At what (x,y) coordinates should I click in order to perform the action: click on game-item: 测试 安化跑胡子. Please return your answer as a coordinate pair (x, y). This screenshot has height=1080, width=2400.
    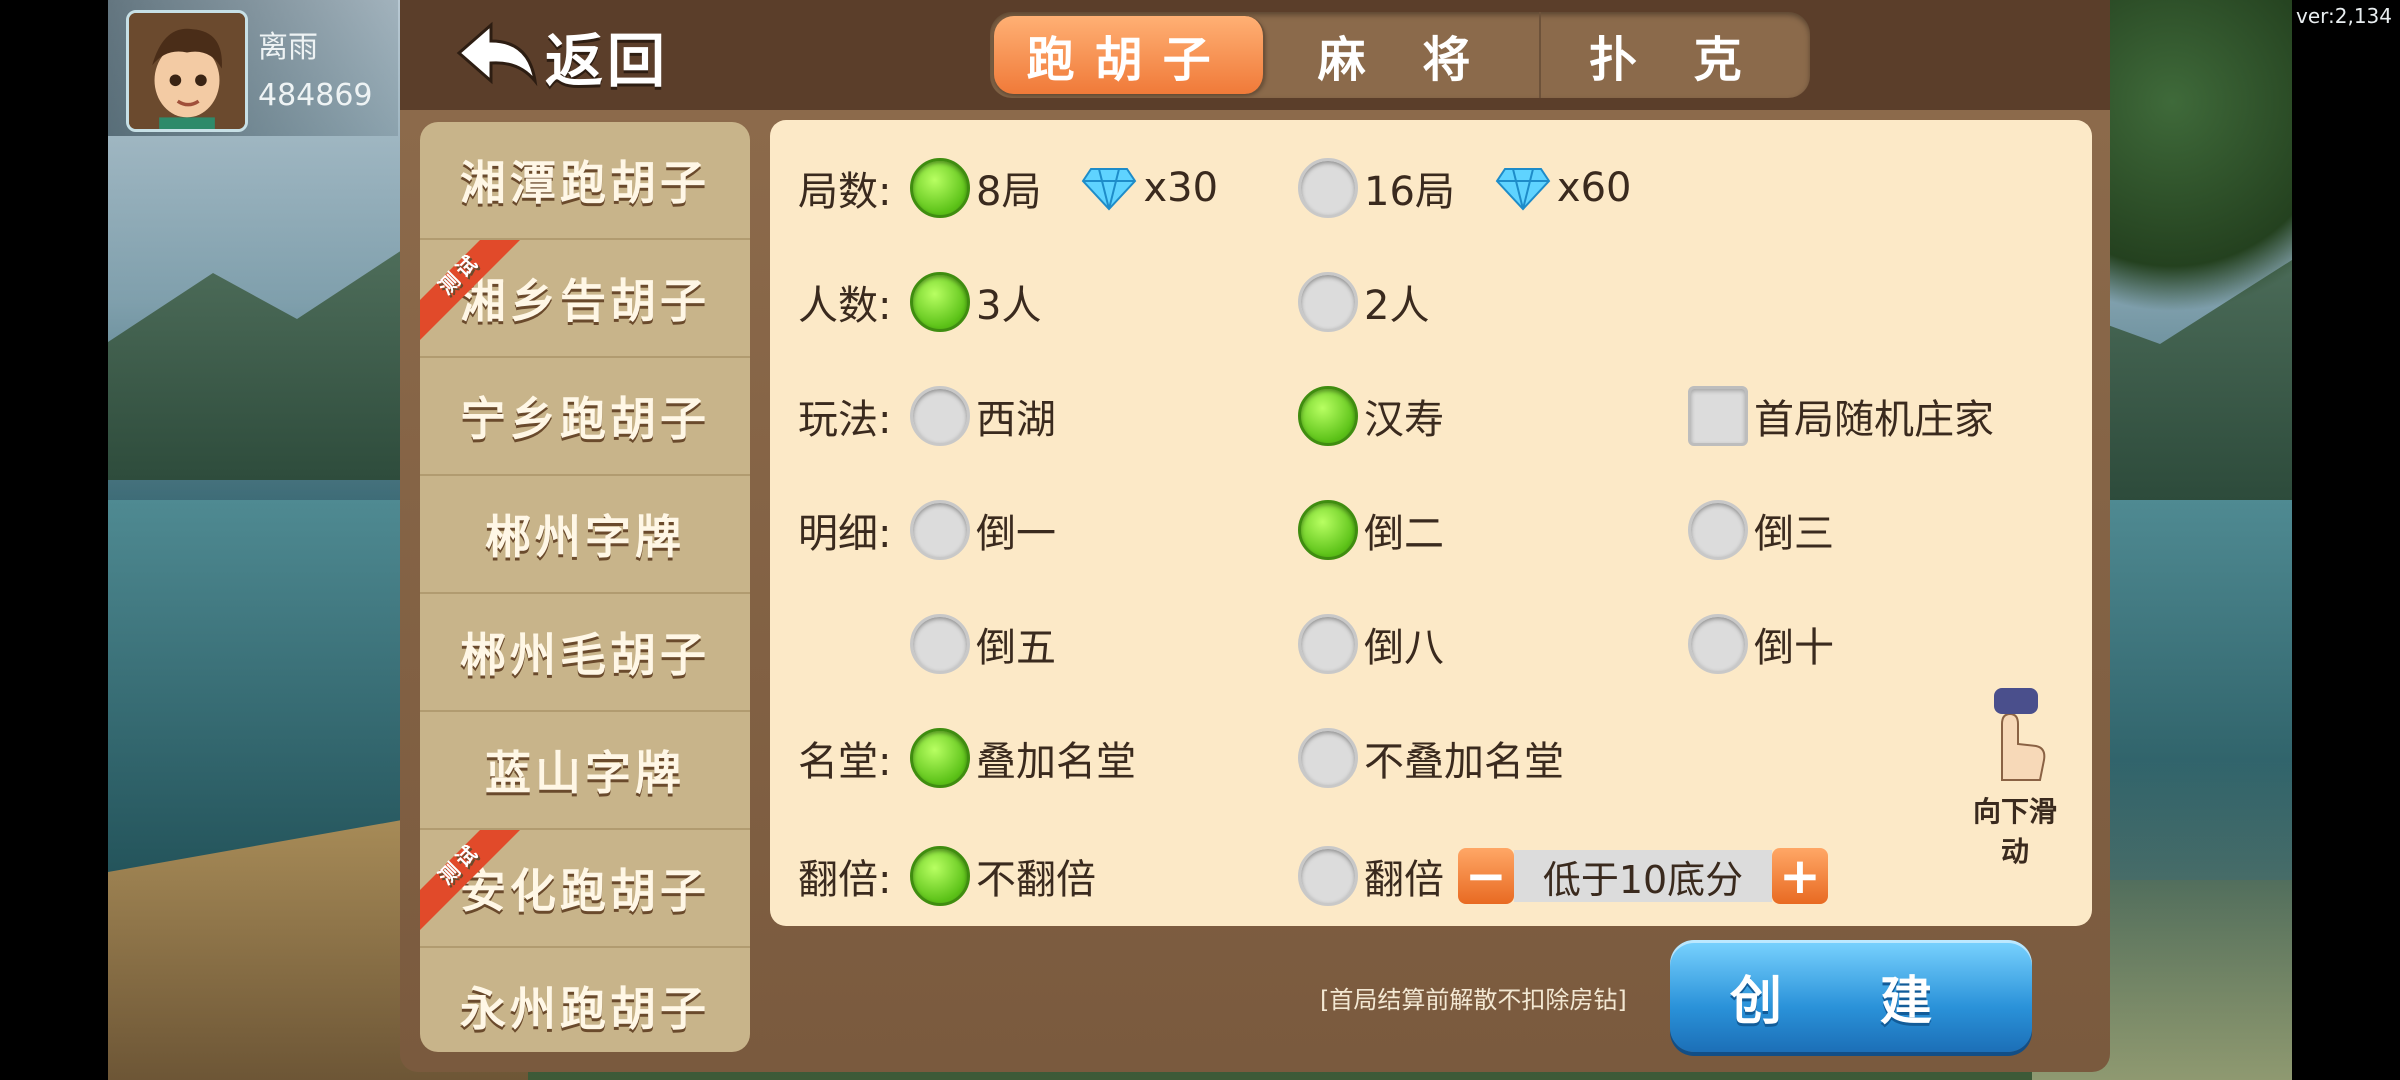
    Looking at the image, I should click on (585, 889).